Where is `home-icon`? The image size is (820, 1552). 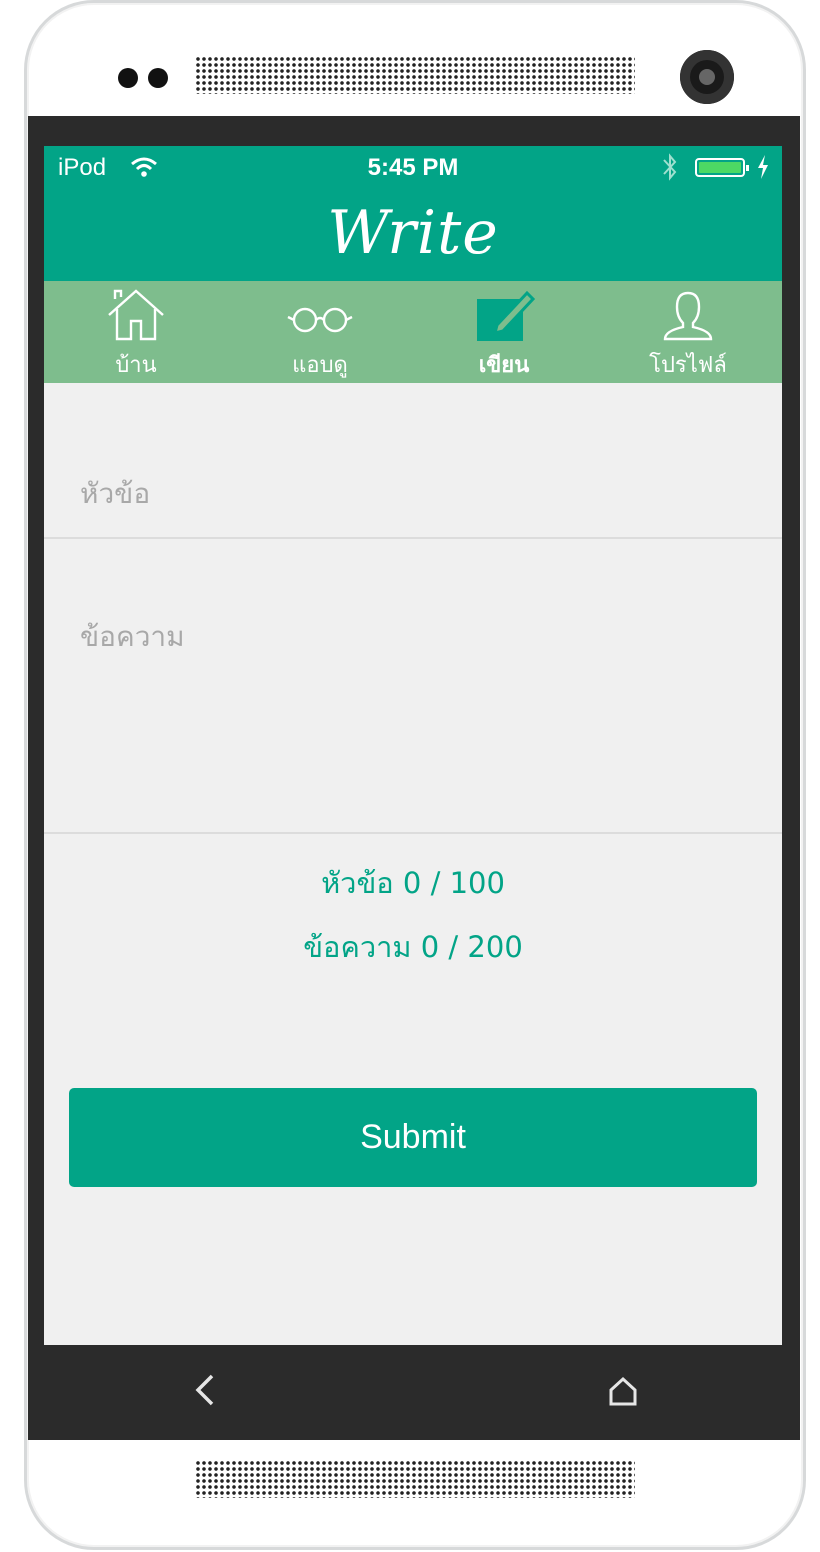
home-icon is located at coordinates (136, 315).